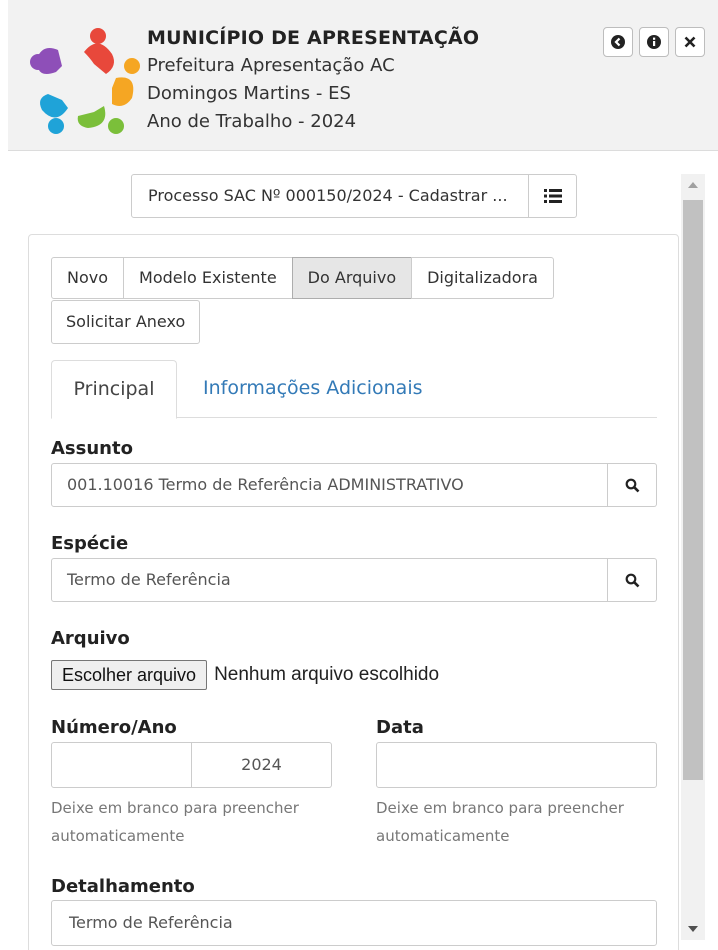  I want to click on especie-search-button, so click(632, 580).